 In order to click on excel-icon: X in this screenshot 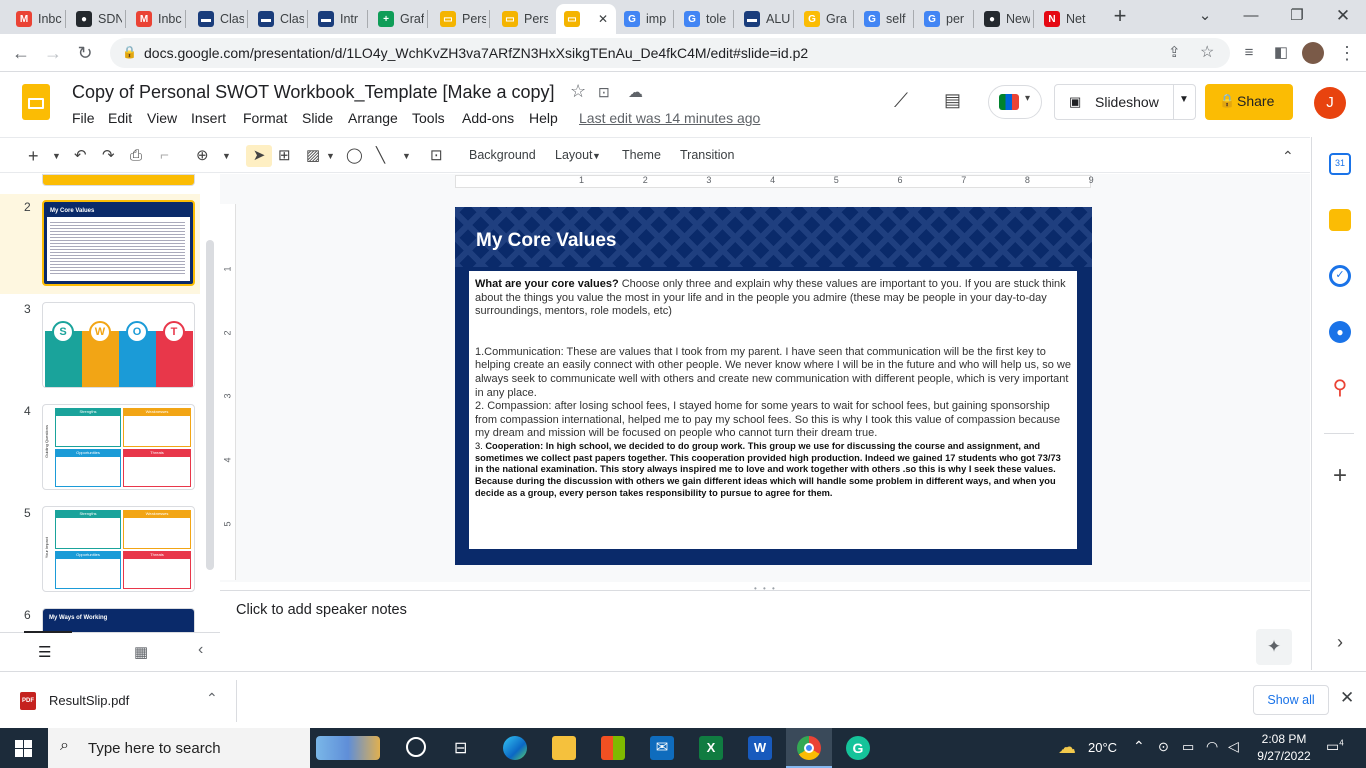, I will do `click(711, 748)`.